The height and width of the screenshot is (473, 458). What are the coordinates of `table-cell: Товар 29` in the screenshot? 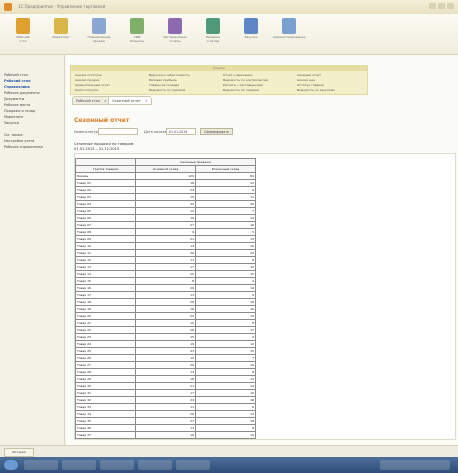 It's located at (105, 379).